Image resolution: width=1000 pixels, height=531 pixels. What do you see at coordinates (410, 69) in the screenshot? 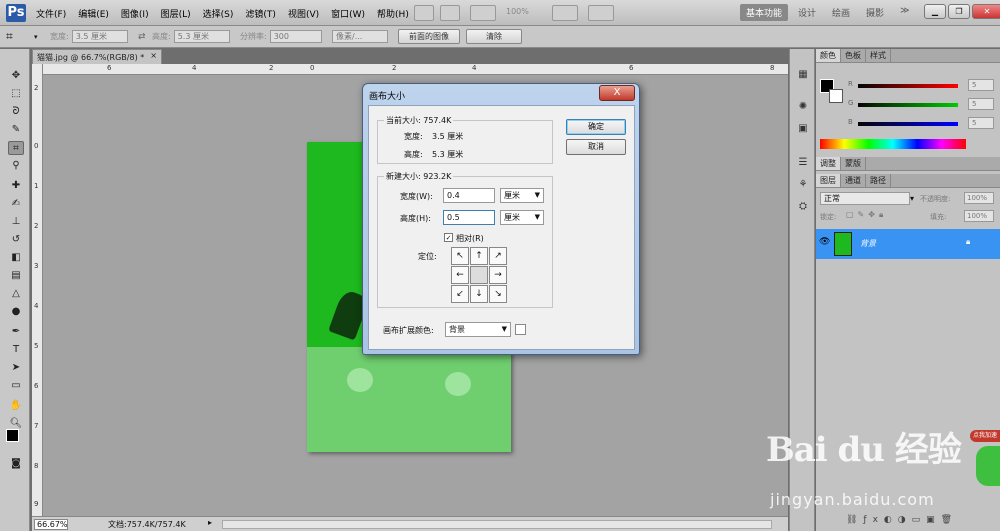
I see `horizontal-ruler: 6 4 2 0 2 4 6 8` at bounding box center [410, 69].